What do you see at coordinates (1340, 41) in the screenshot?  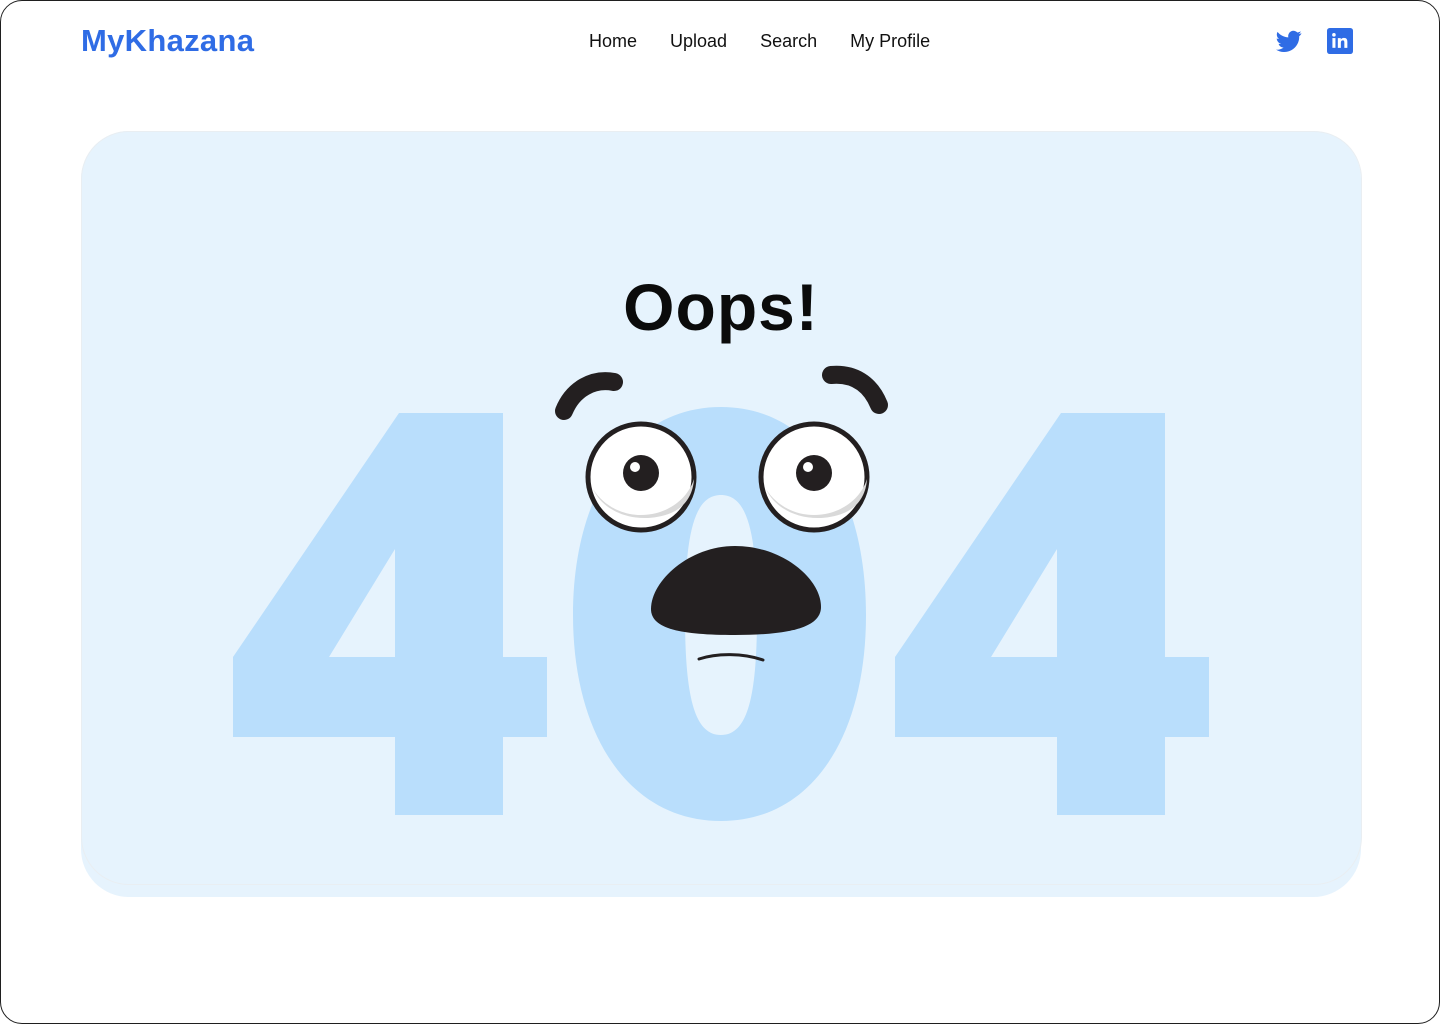 I see `linkedin-icon` at bounding box center [1340, 41].